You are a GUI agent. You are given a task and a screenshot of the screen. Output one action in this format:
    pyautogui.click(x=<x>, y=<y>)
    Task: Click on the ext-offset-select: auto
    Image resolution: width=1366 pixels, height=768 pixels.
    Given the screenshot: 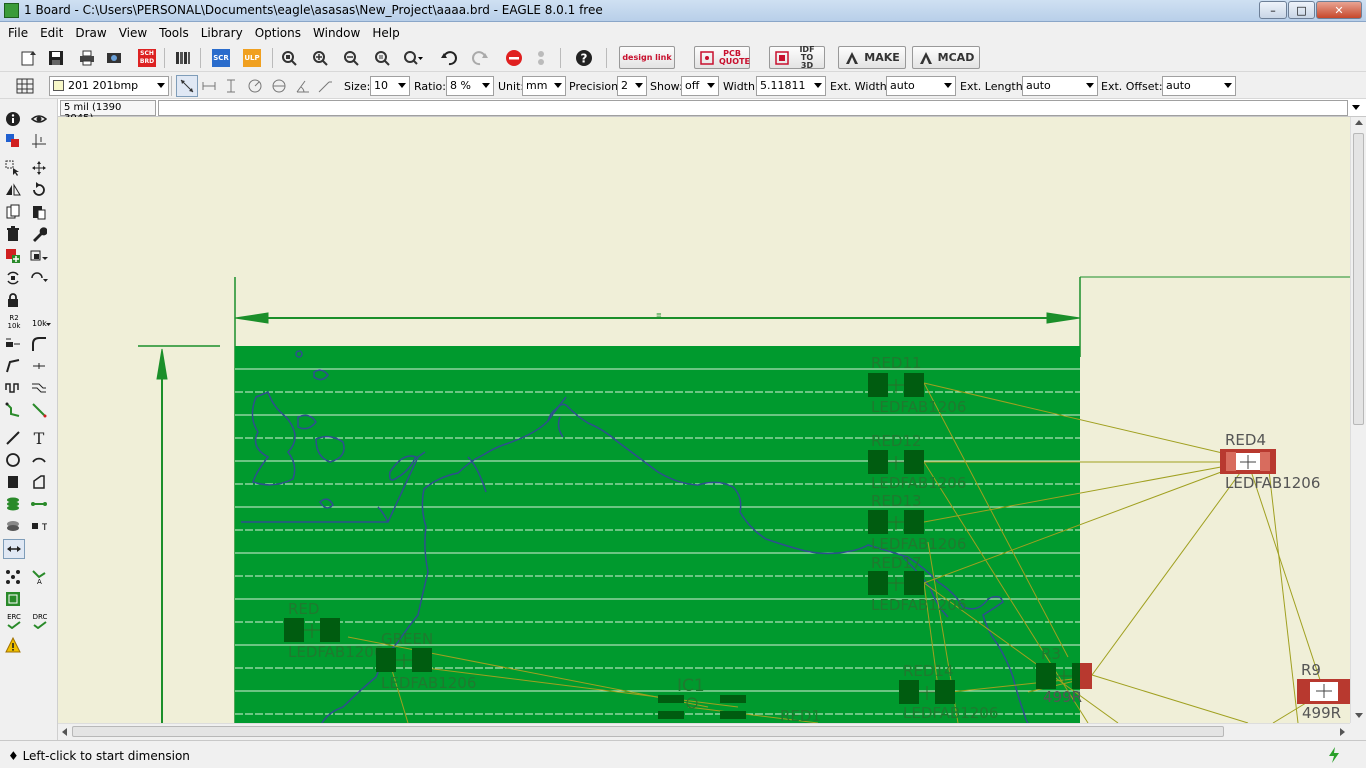 What is the action you would take?
    pyautogui.click(x=1199, y=86)
    